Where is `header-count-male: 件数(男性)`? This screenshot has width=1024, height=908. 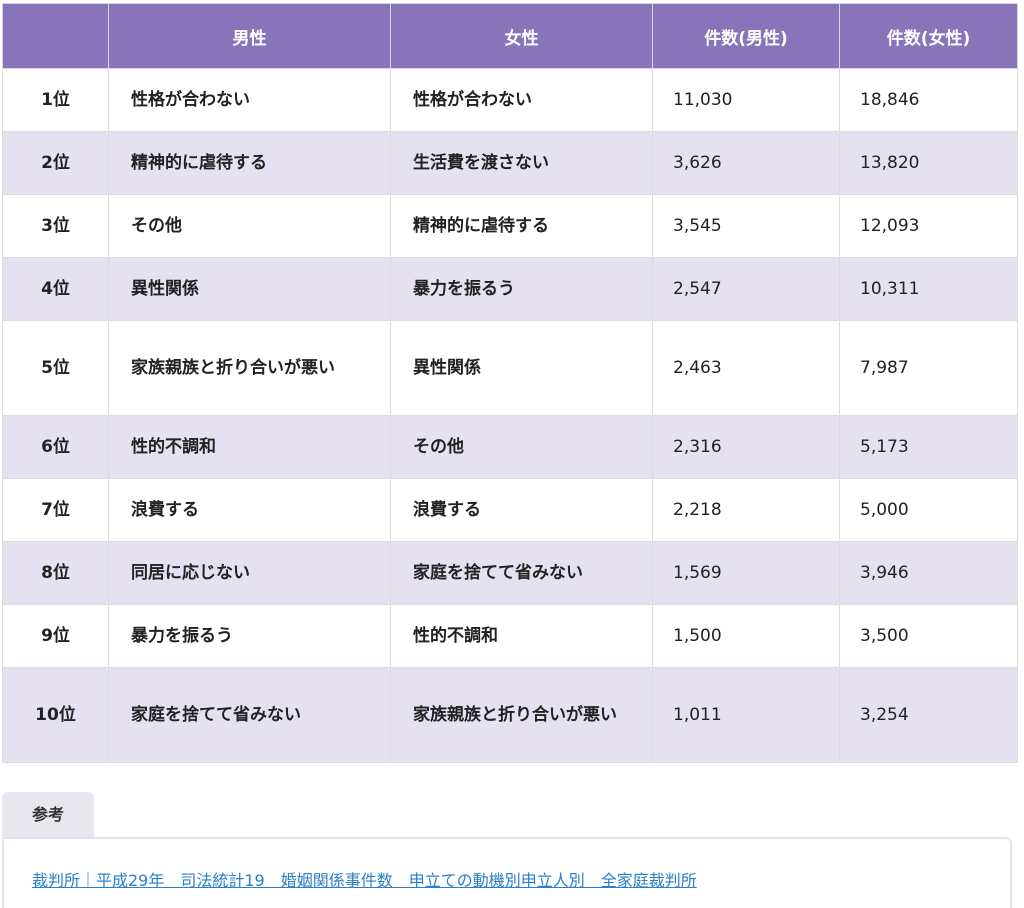
header-count-male: 件数(男性) is located at coordinates (746, 36).